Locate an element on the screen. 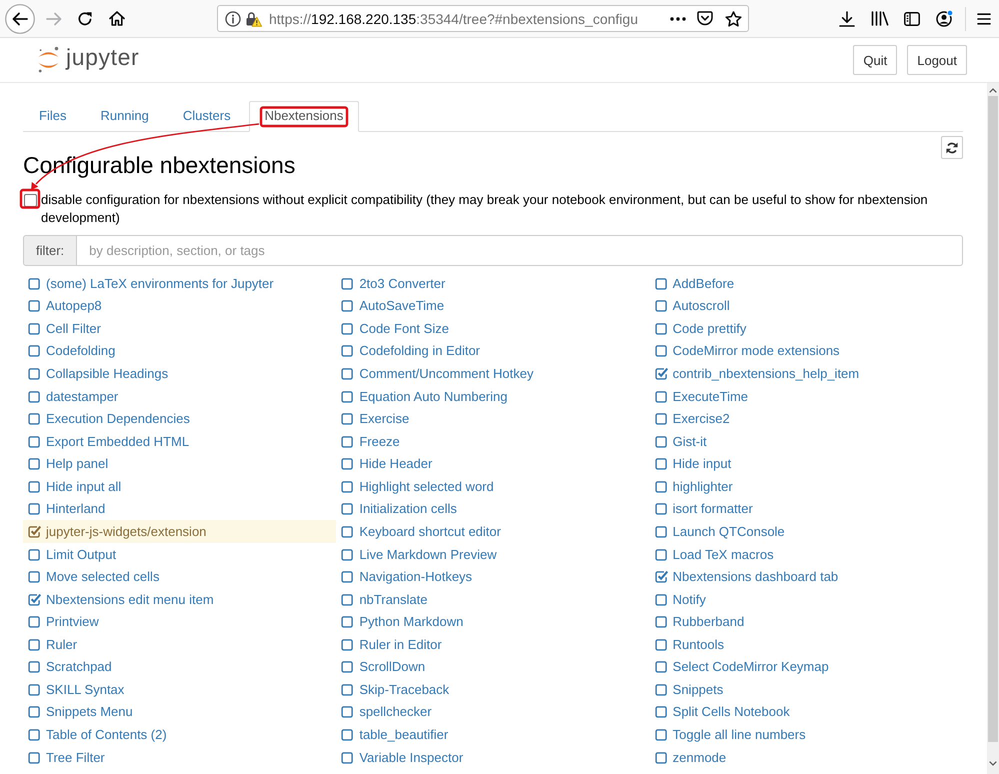 This screenshot has width=999, height=774. extension-item: zenmode is located at coordinates (806, 757).